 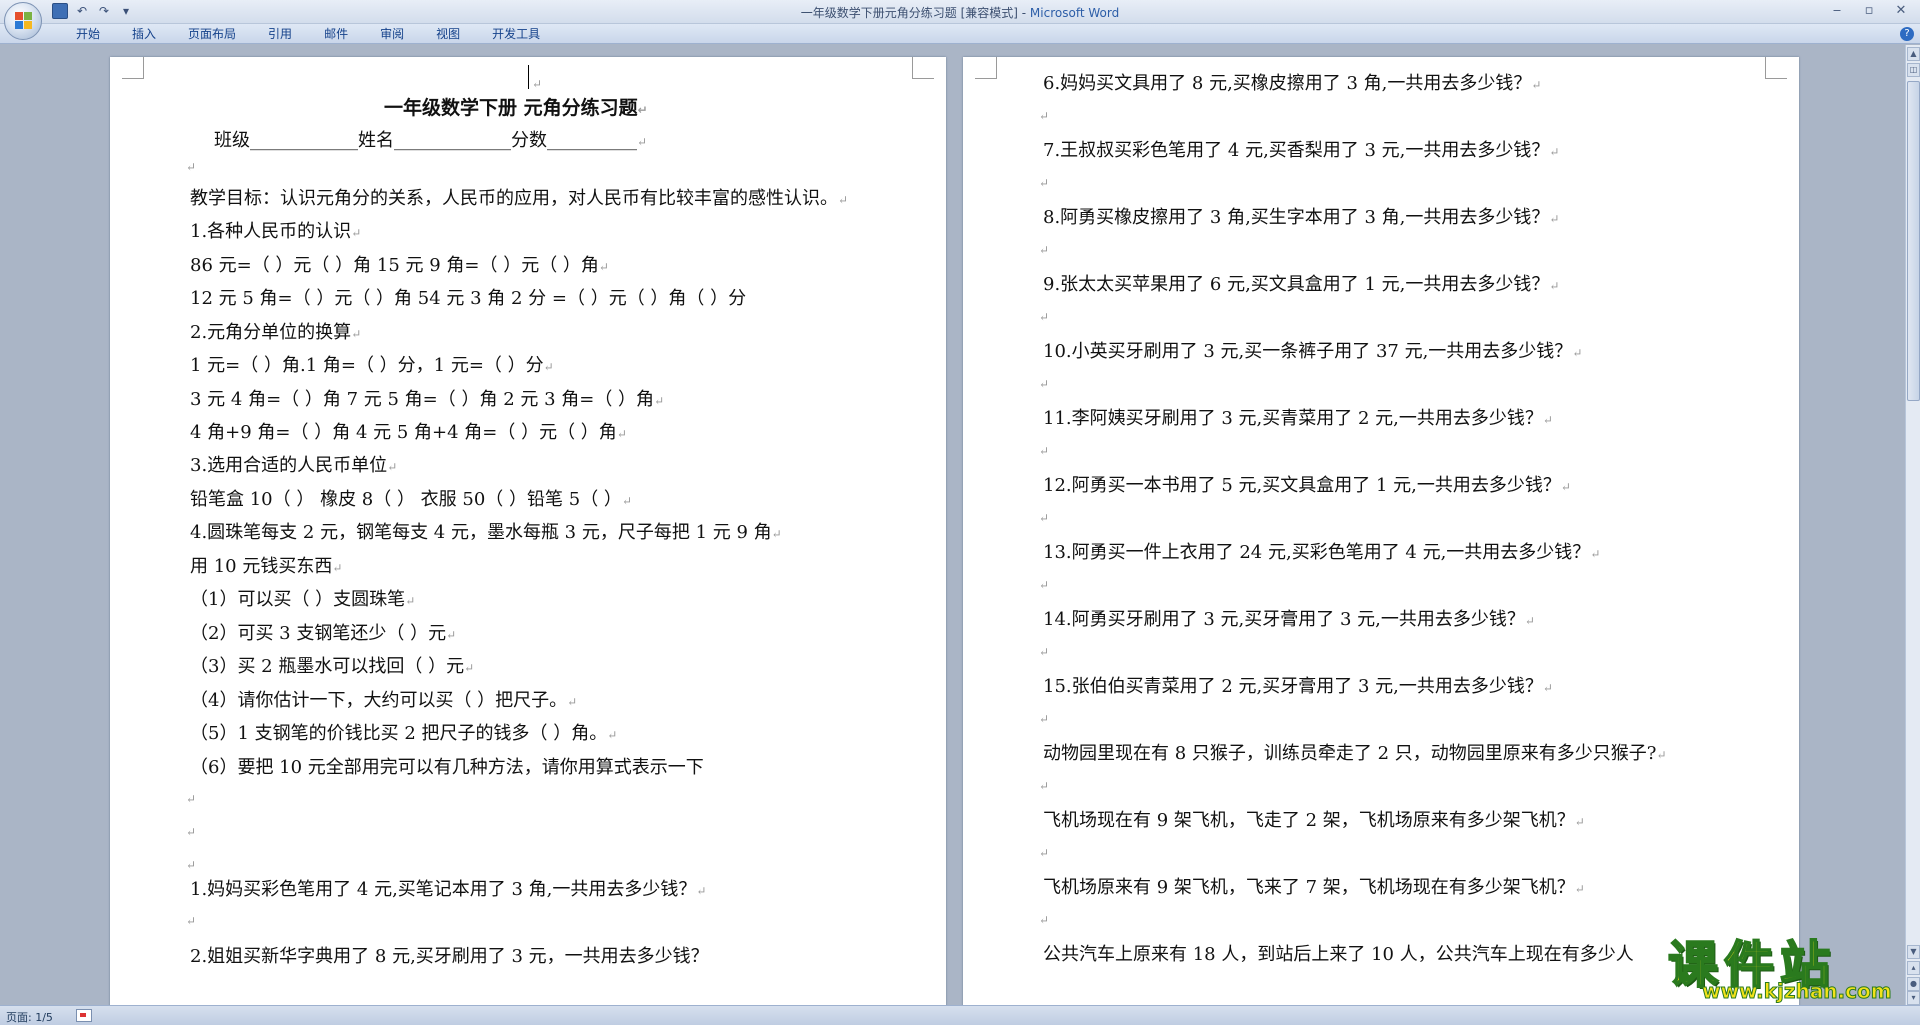 I want to click on document-title: 一年级数学下册元角分练习题 [兼容模式] -, so click(x=915, y=13).